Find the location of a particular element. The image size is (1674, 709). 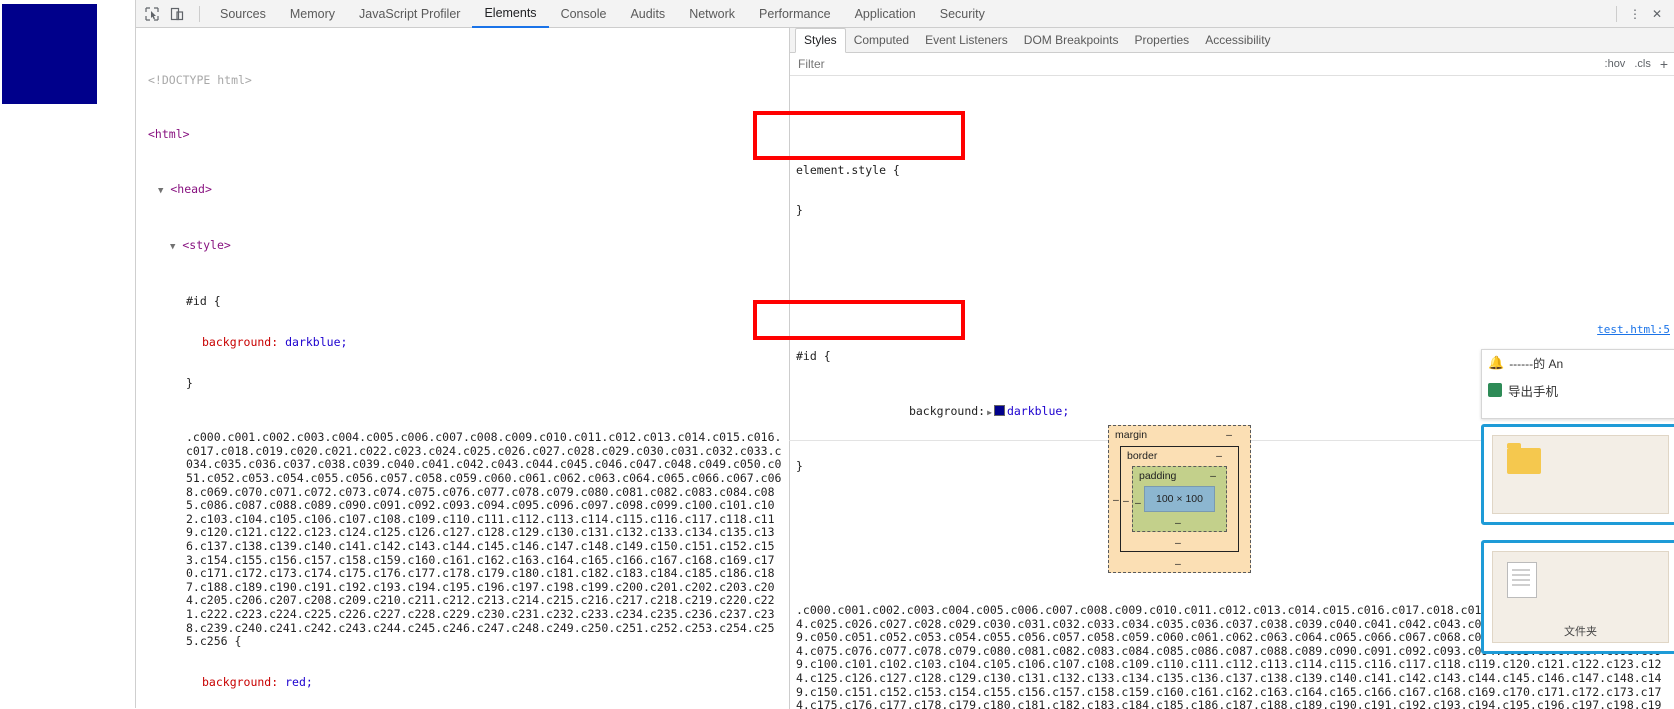

close-brace-element-style: } is located at coordinates (799, 210).